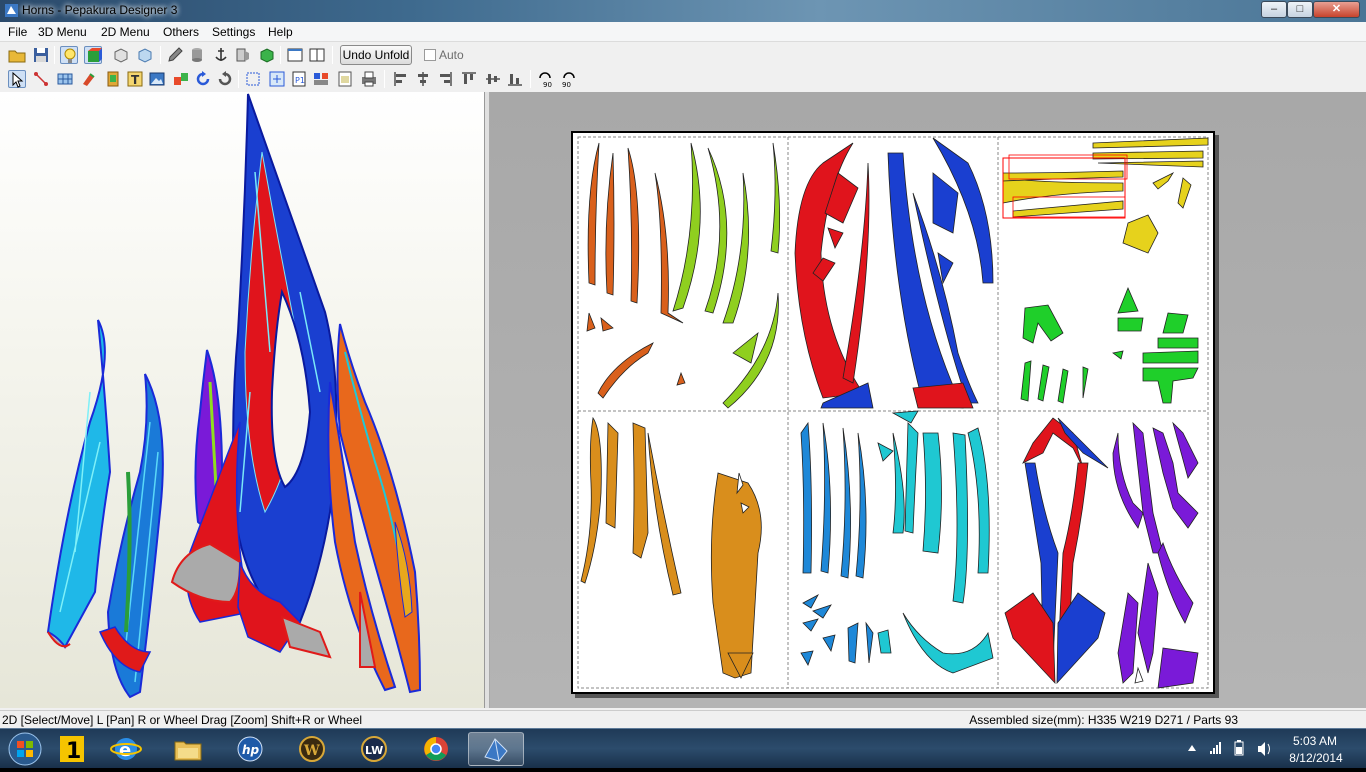 Image resolution: width=1366 pixels, height=772 pixels. I want to click on svg-text: hp, so click(251, 750).